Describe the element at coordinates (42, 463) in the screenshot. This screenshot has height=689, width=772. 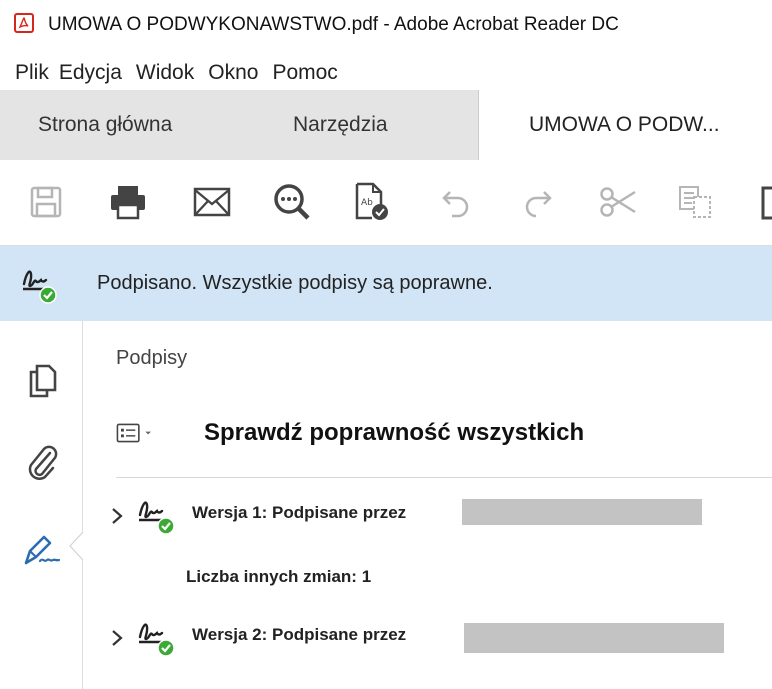
I see `attachments-icon` at that location.